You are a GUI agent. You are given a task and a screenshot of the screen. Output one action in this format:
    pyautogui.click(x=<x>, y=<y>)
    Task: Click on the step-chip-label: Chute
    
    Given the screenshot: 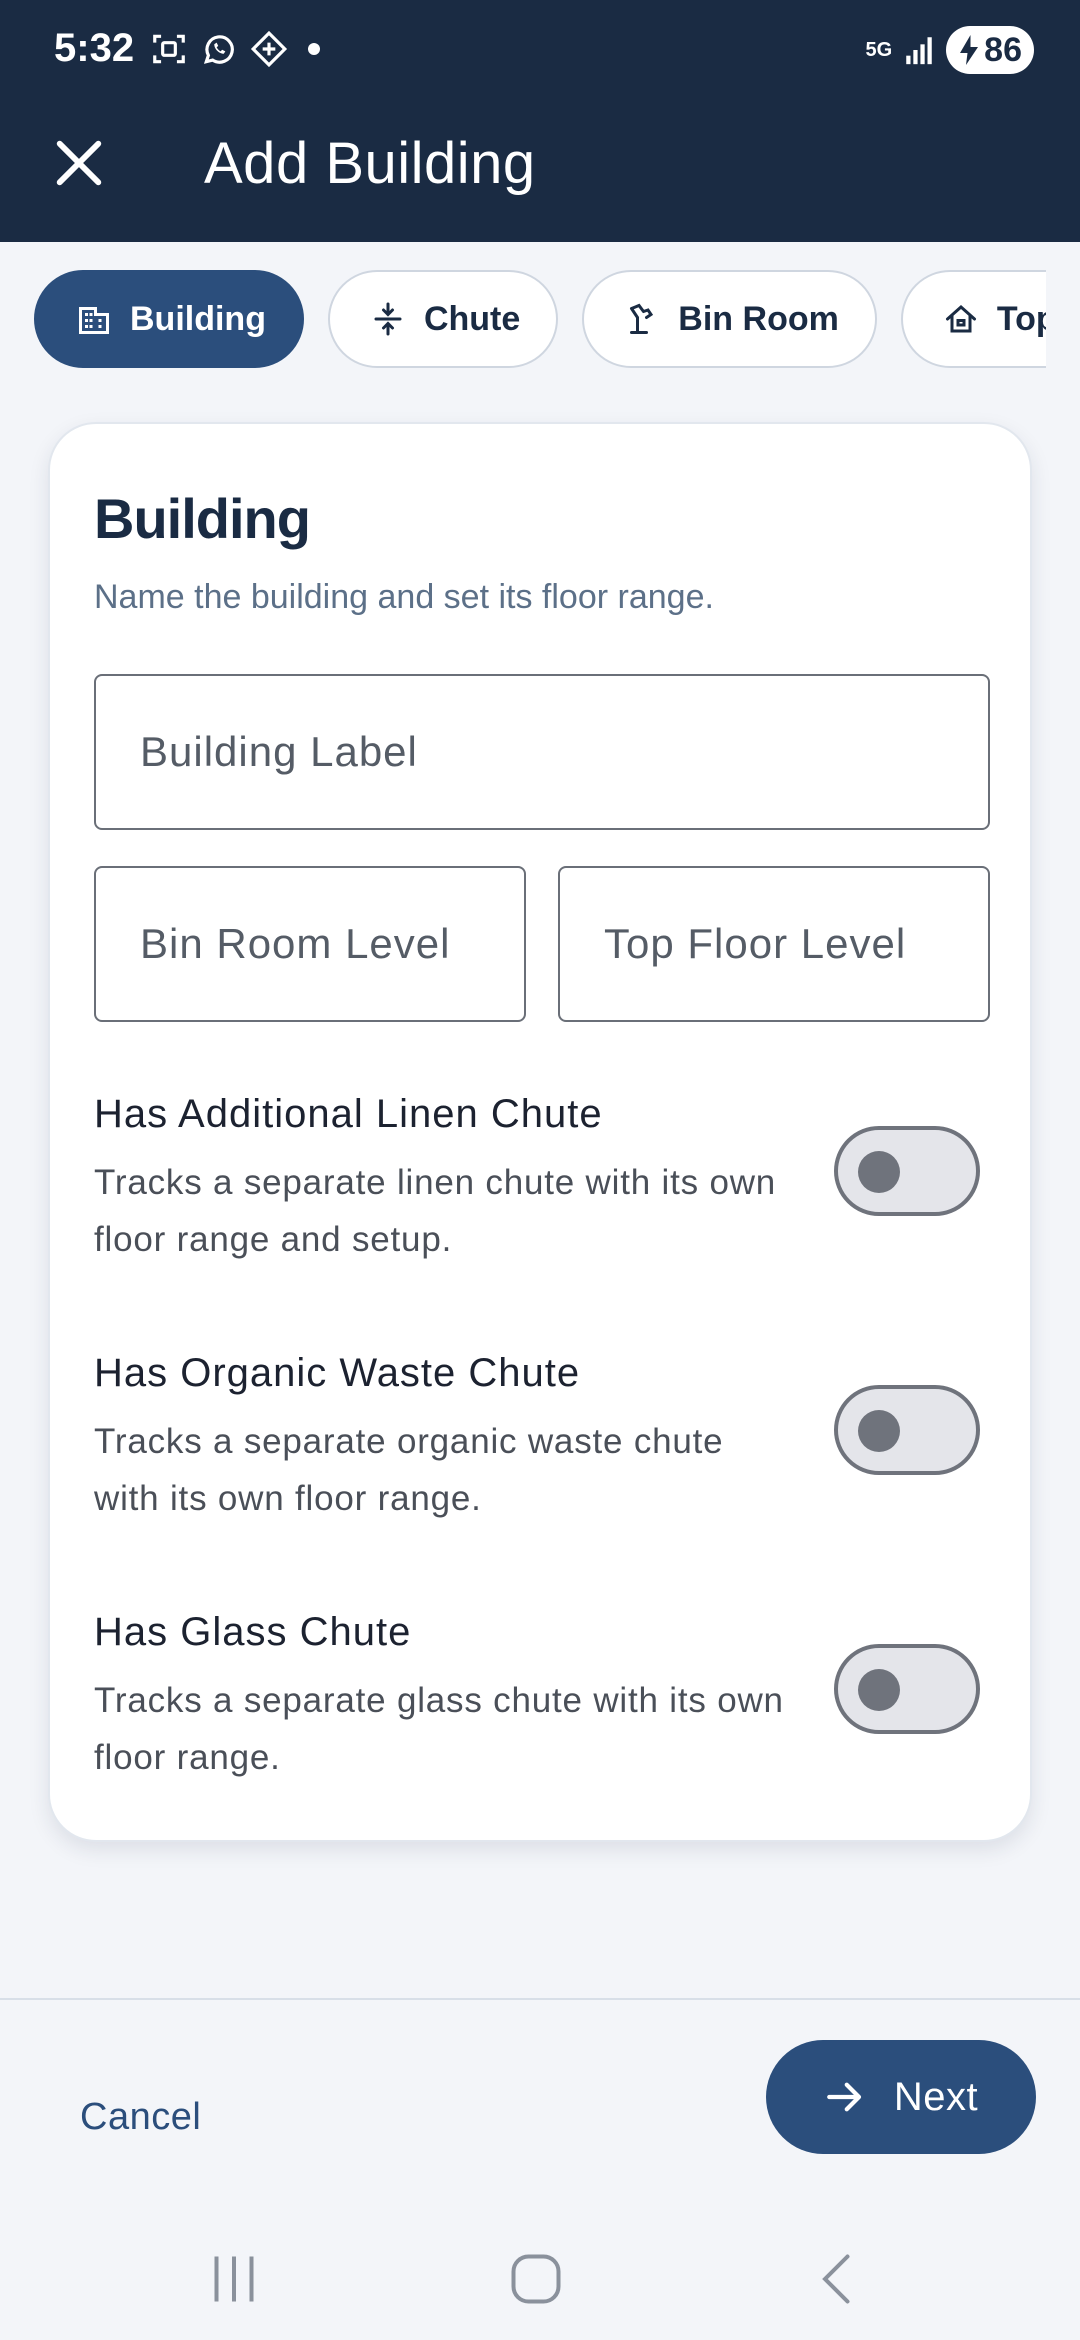 What is the action you would take?
    pyautogui.click(x=472, y=318)
    